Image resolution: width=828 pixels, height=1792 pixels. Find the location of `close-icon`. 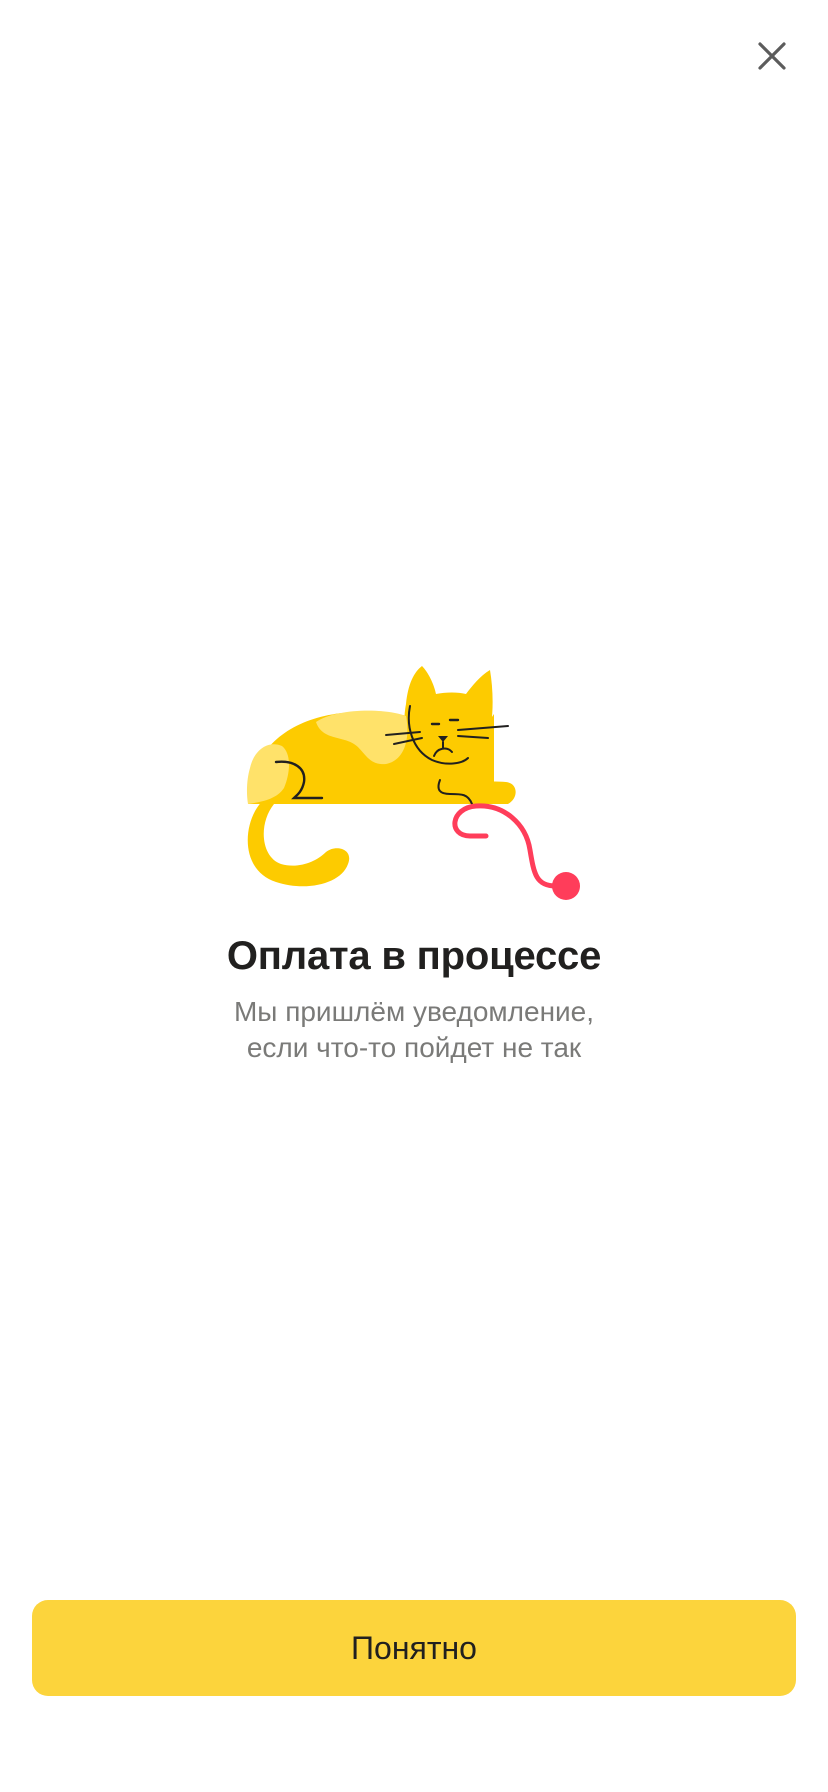

close-icon is located at coordinates (772, 56).